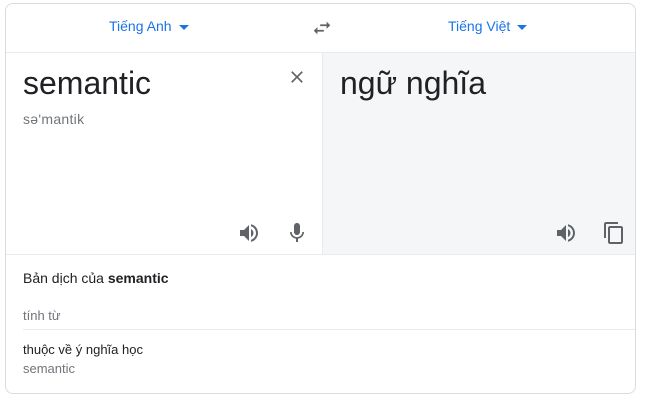  I want to click on swap-icon, so click(322, 28).